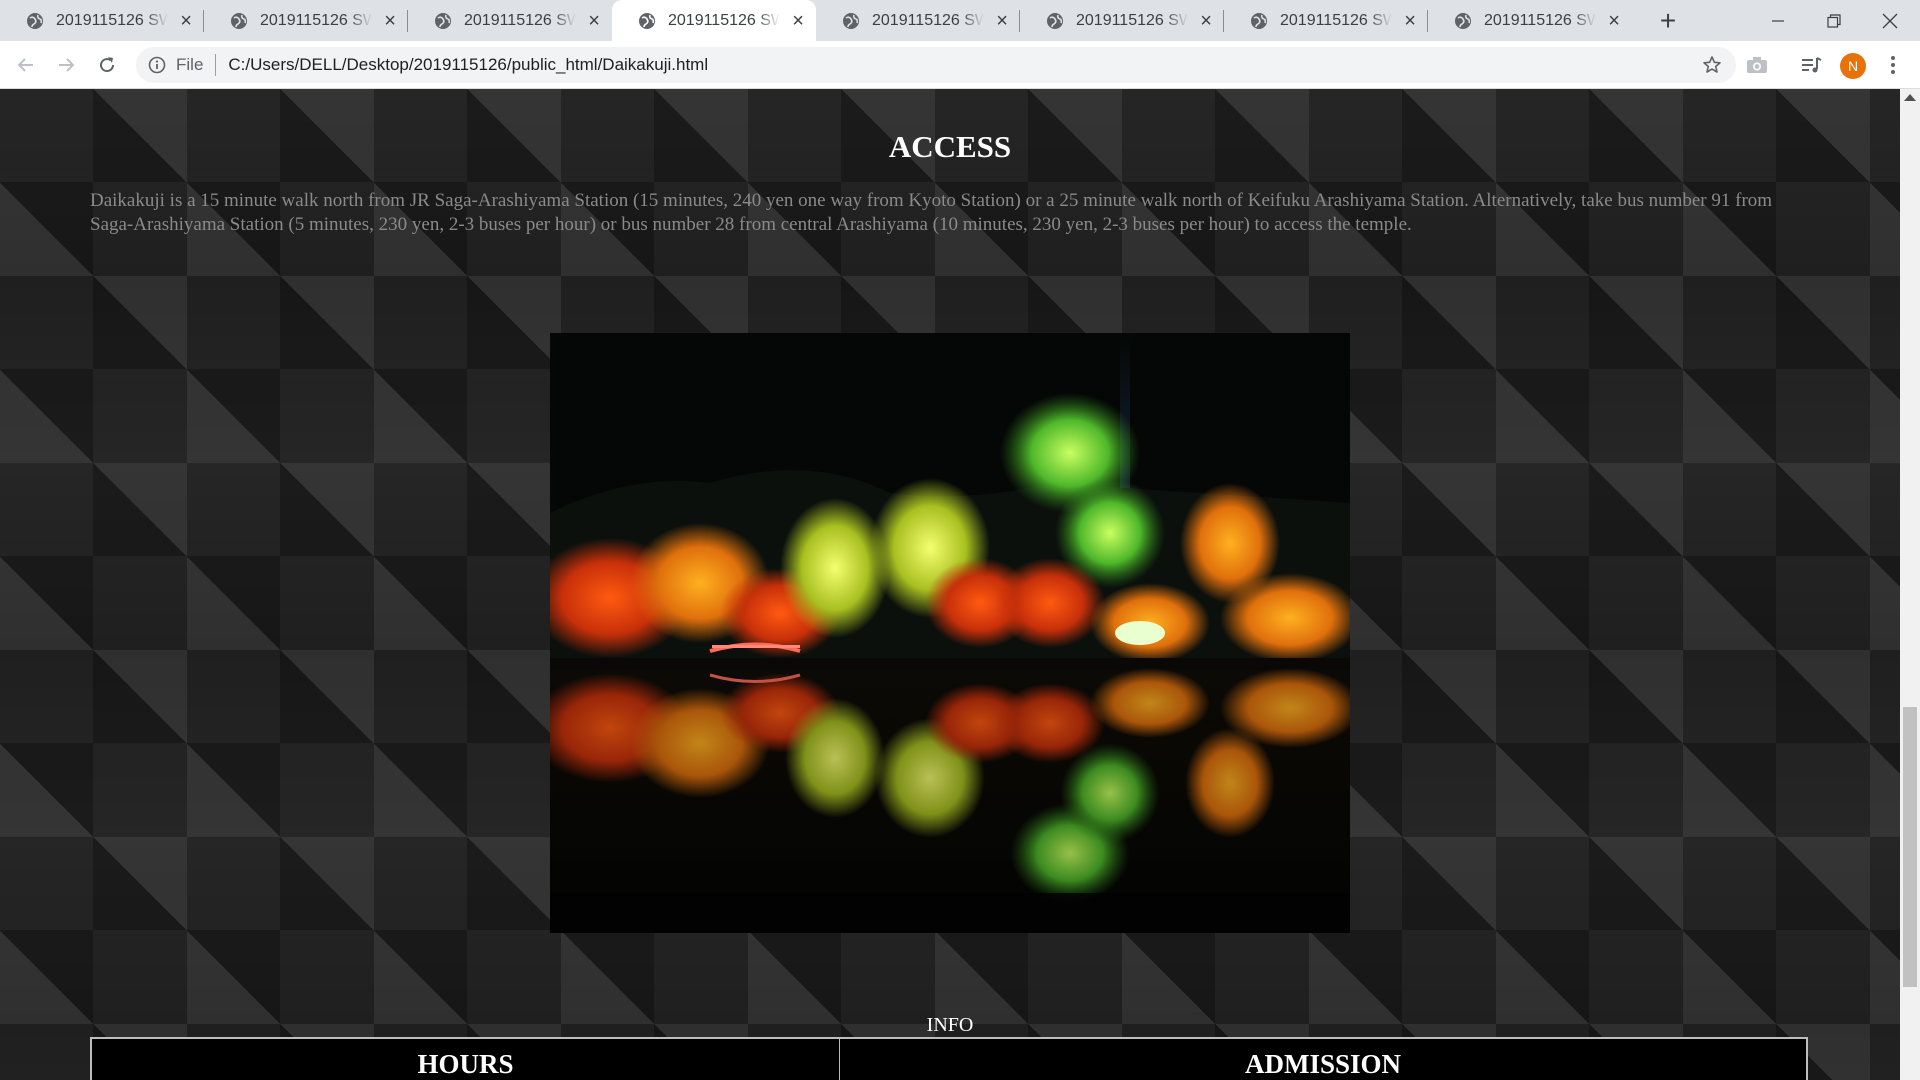 The height and width of the screenshot is (1080, 1920). I want to click on restore-button, so click(1834, 20).